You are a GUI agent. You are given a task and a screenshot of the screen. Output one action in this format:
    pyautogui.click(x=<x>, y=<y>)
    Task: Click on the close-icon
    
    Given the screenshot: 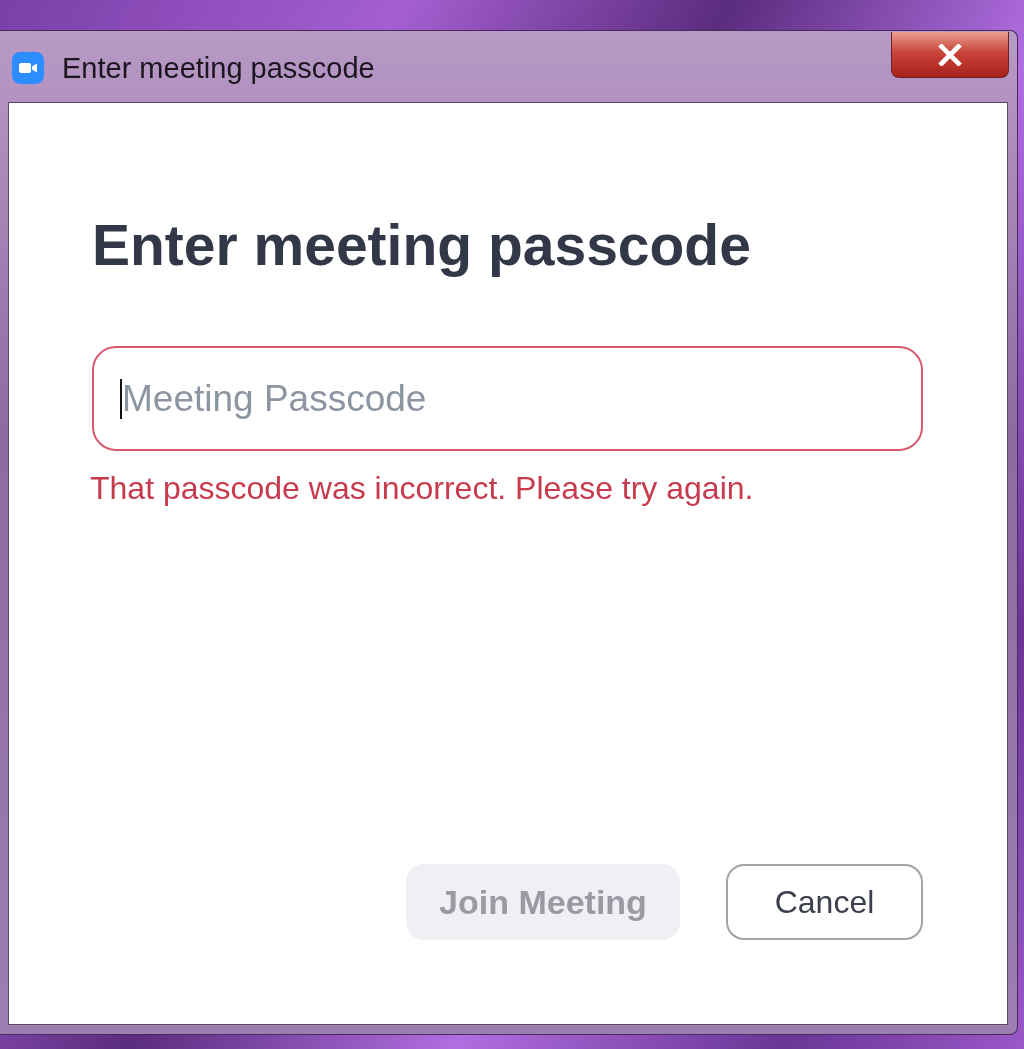 What is the action you would take?
    pyautogui.click(x=950, y=54)
    